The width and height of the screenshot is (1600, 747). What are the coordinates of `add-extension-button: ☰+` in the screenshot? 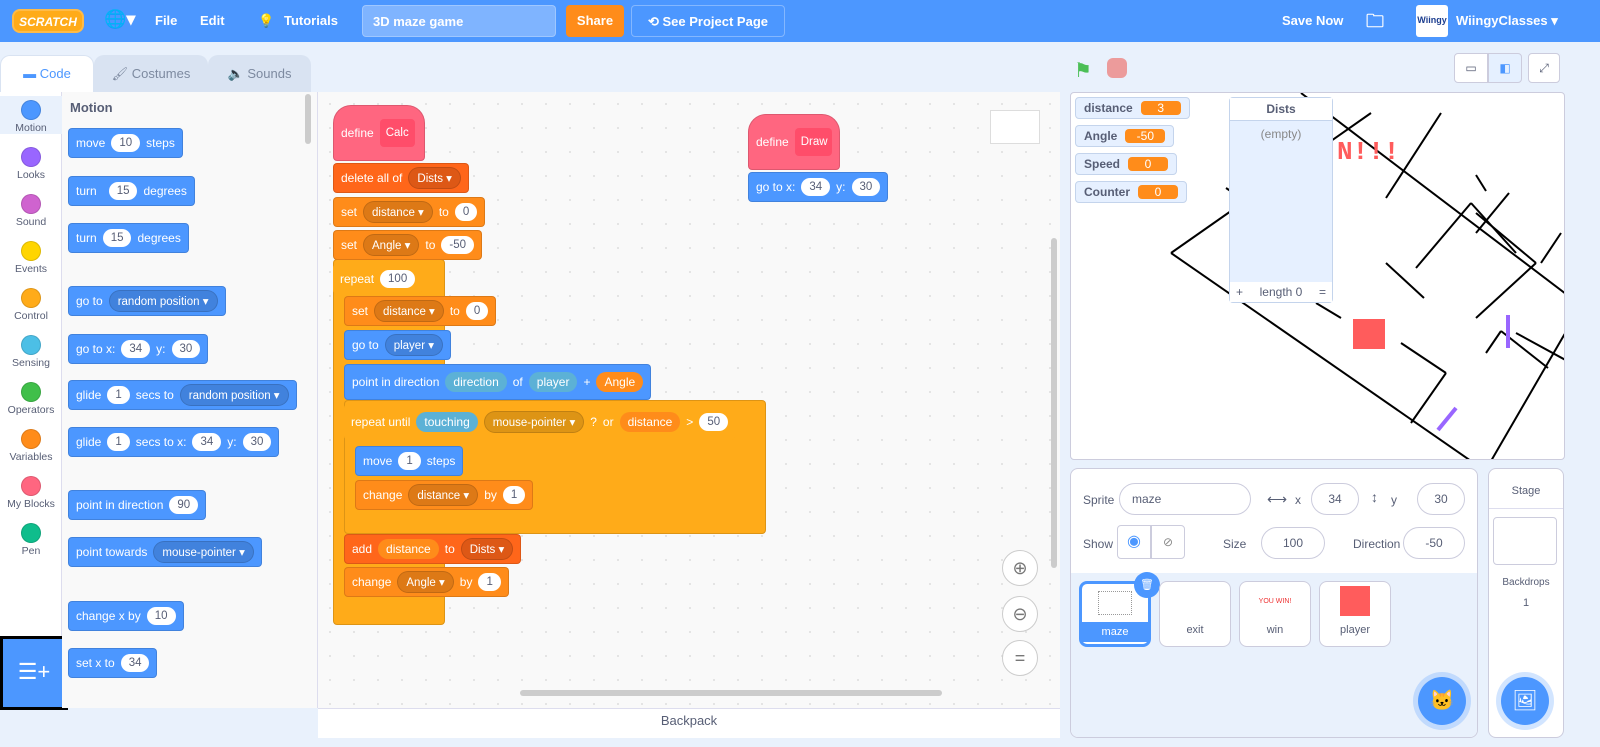 It's located at (34, 673).